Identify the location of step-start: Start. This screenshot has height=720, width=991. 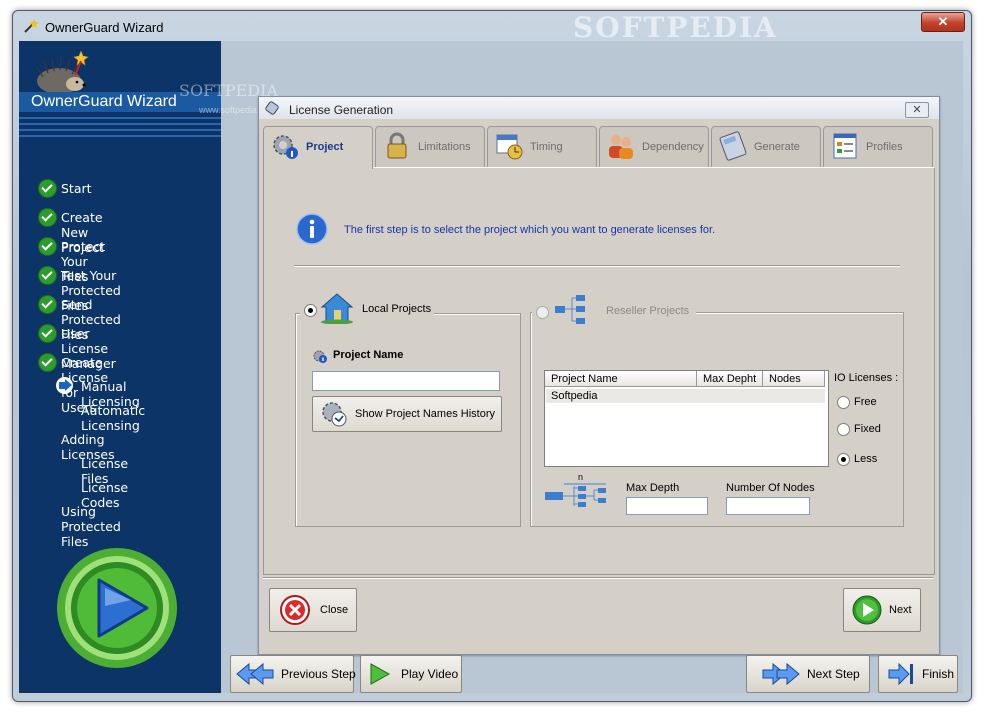
(76, 188).